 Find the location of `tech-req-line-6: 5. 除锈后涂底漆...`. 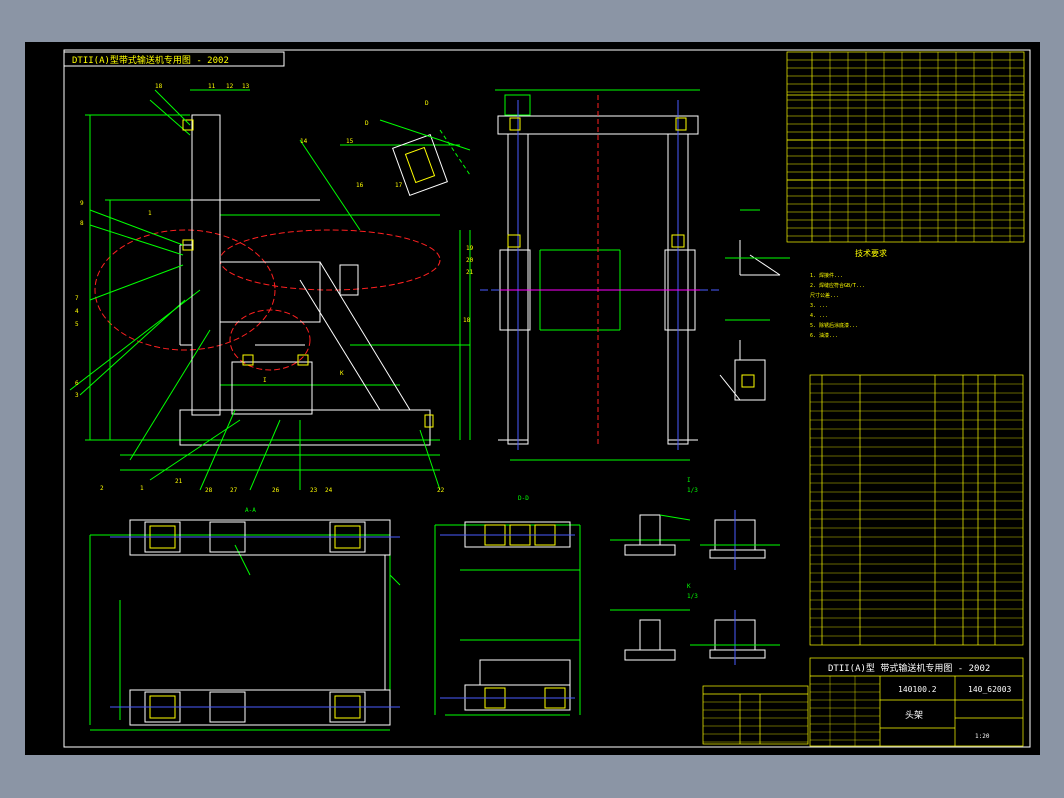

tech-req-line-6: 5. 除锈后涂底漆... is located at coordinates (834, 325).